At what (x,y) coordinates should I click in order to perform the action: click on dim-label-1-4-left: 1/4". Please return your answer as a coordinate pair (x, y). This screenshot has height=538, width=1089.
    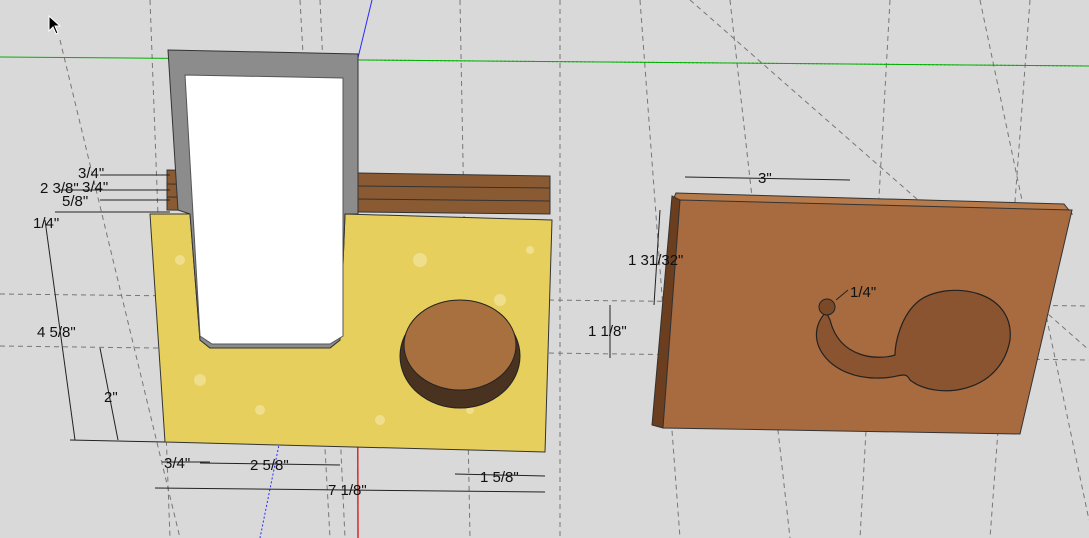
    Looking at the image, I should click on (46, 223).